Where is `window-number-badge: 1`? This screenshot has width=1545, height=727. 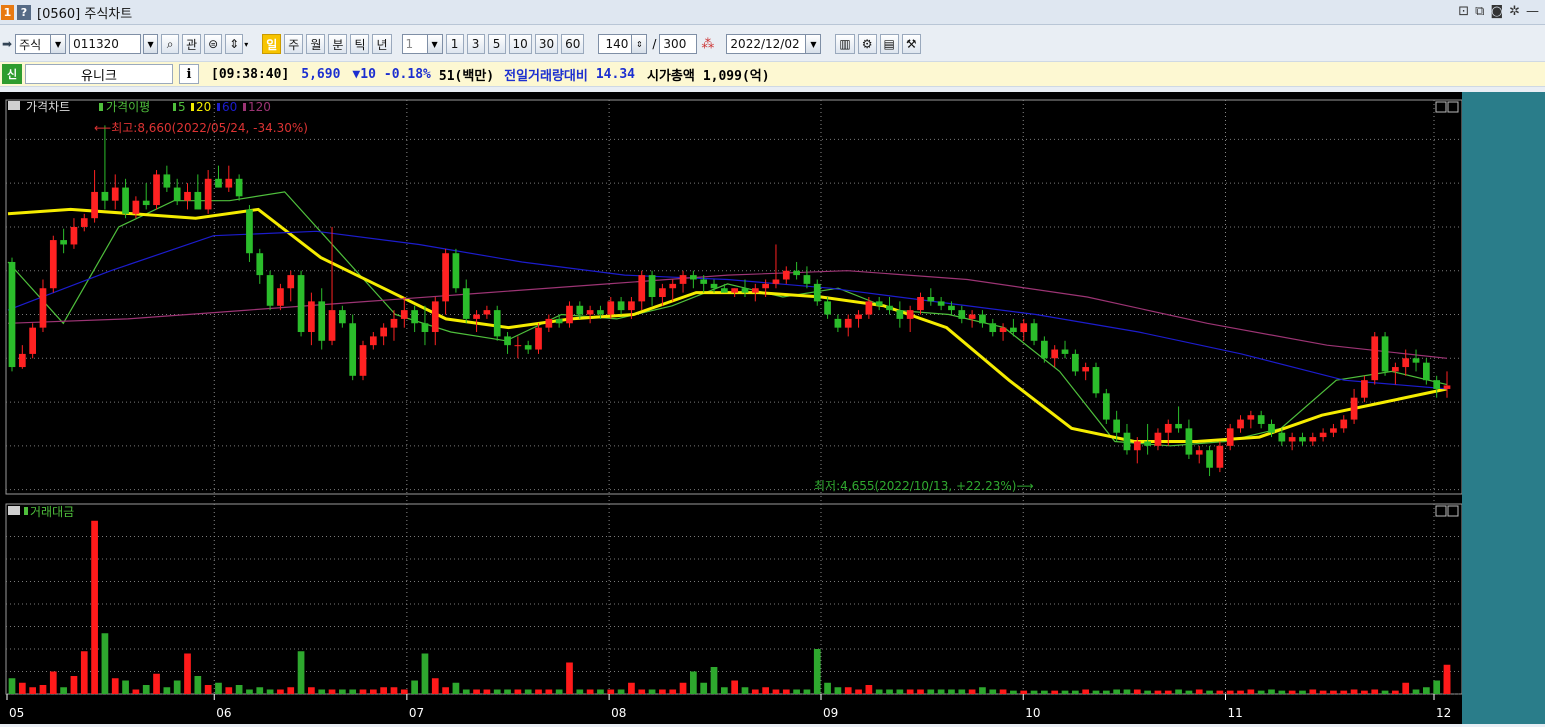
window-number-badge: 1 is located at coordinates (7, 12).